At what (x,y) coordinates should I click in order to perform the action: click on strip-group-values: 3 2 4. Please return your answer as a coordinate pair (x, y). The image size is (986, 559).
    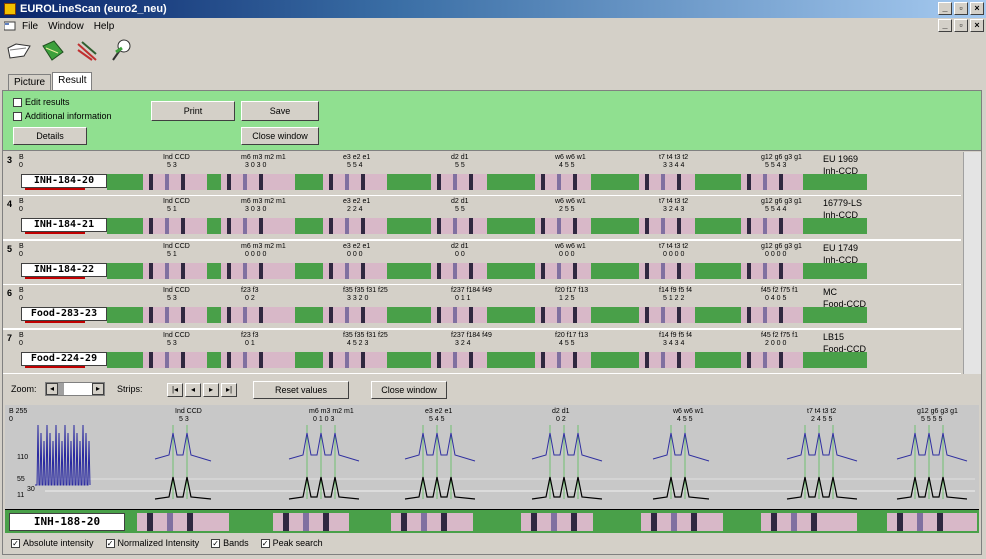
    Looking at the image, I should click on (463, 343).